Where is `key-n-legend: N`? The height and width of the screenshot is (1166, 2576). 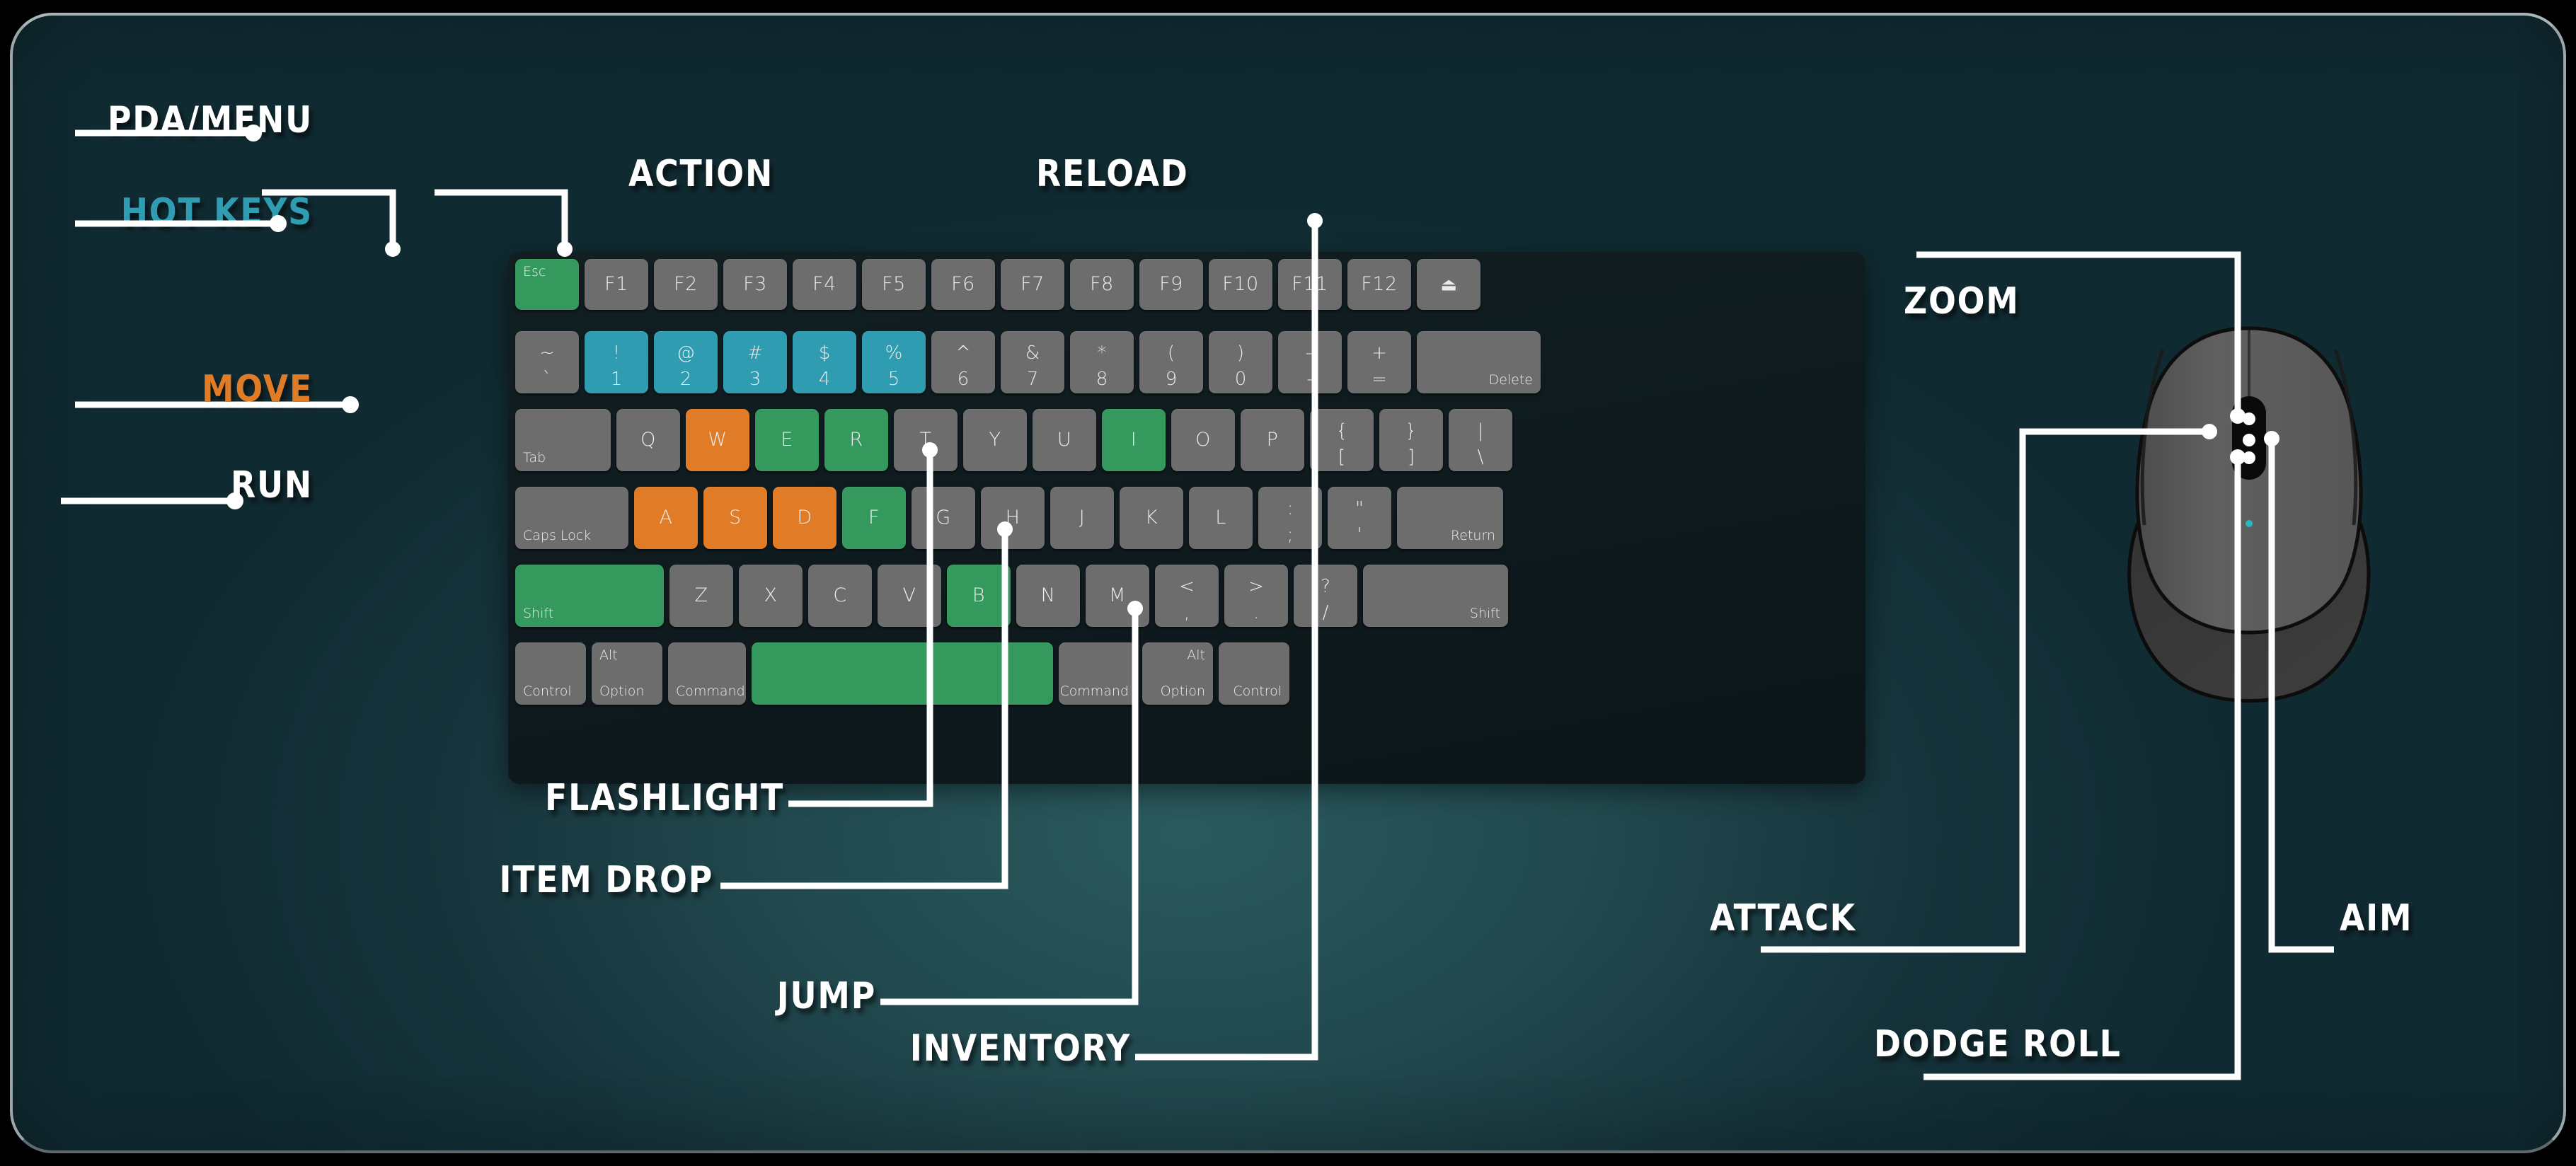 key-n-legend: N is located at coordinates (1048, 595).